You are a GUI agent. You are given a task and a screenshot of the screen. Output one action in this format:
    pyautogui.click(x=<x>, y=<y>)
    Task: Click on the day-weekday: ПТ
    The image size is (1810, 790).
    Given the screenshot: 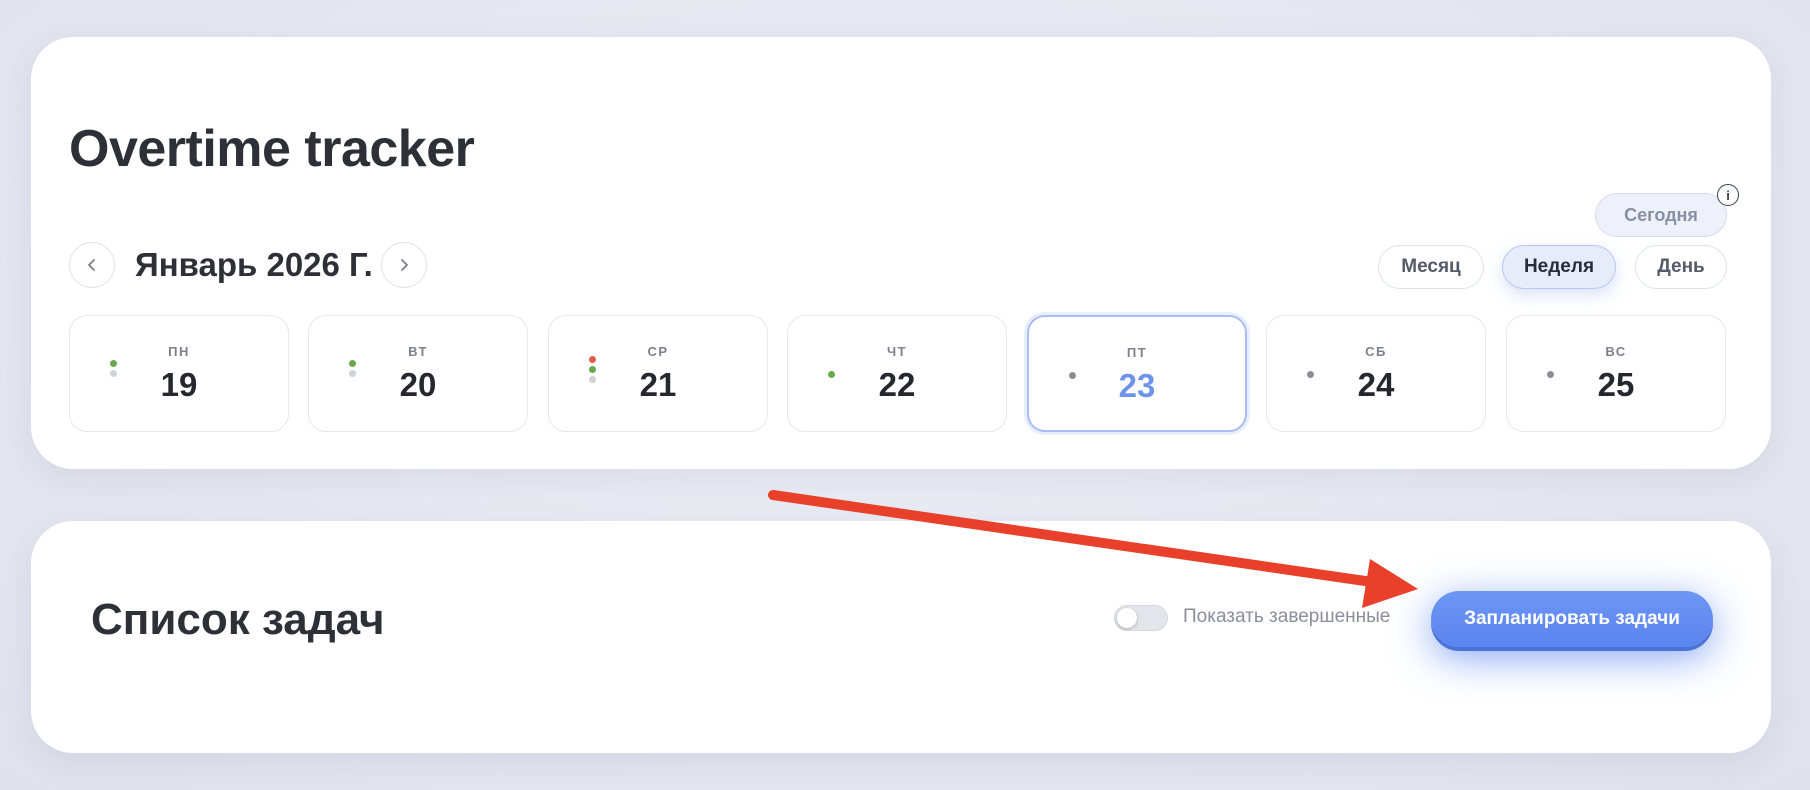 What is the action you would take?
    pyautogui.click(x=1137, y=352)
    